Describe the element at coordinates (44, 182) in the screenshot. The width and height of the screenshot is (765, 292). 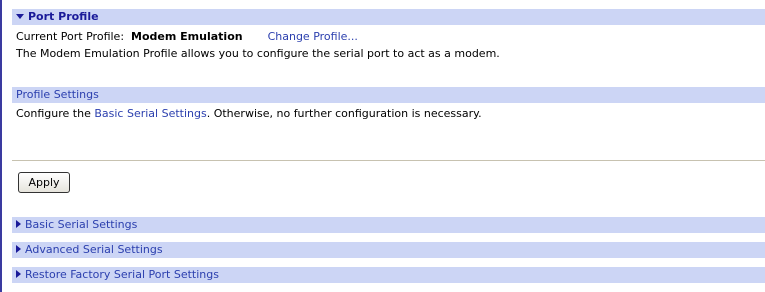
I see `apply-button: Apply` at that location.